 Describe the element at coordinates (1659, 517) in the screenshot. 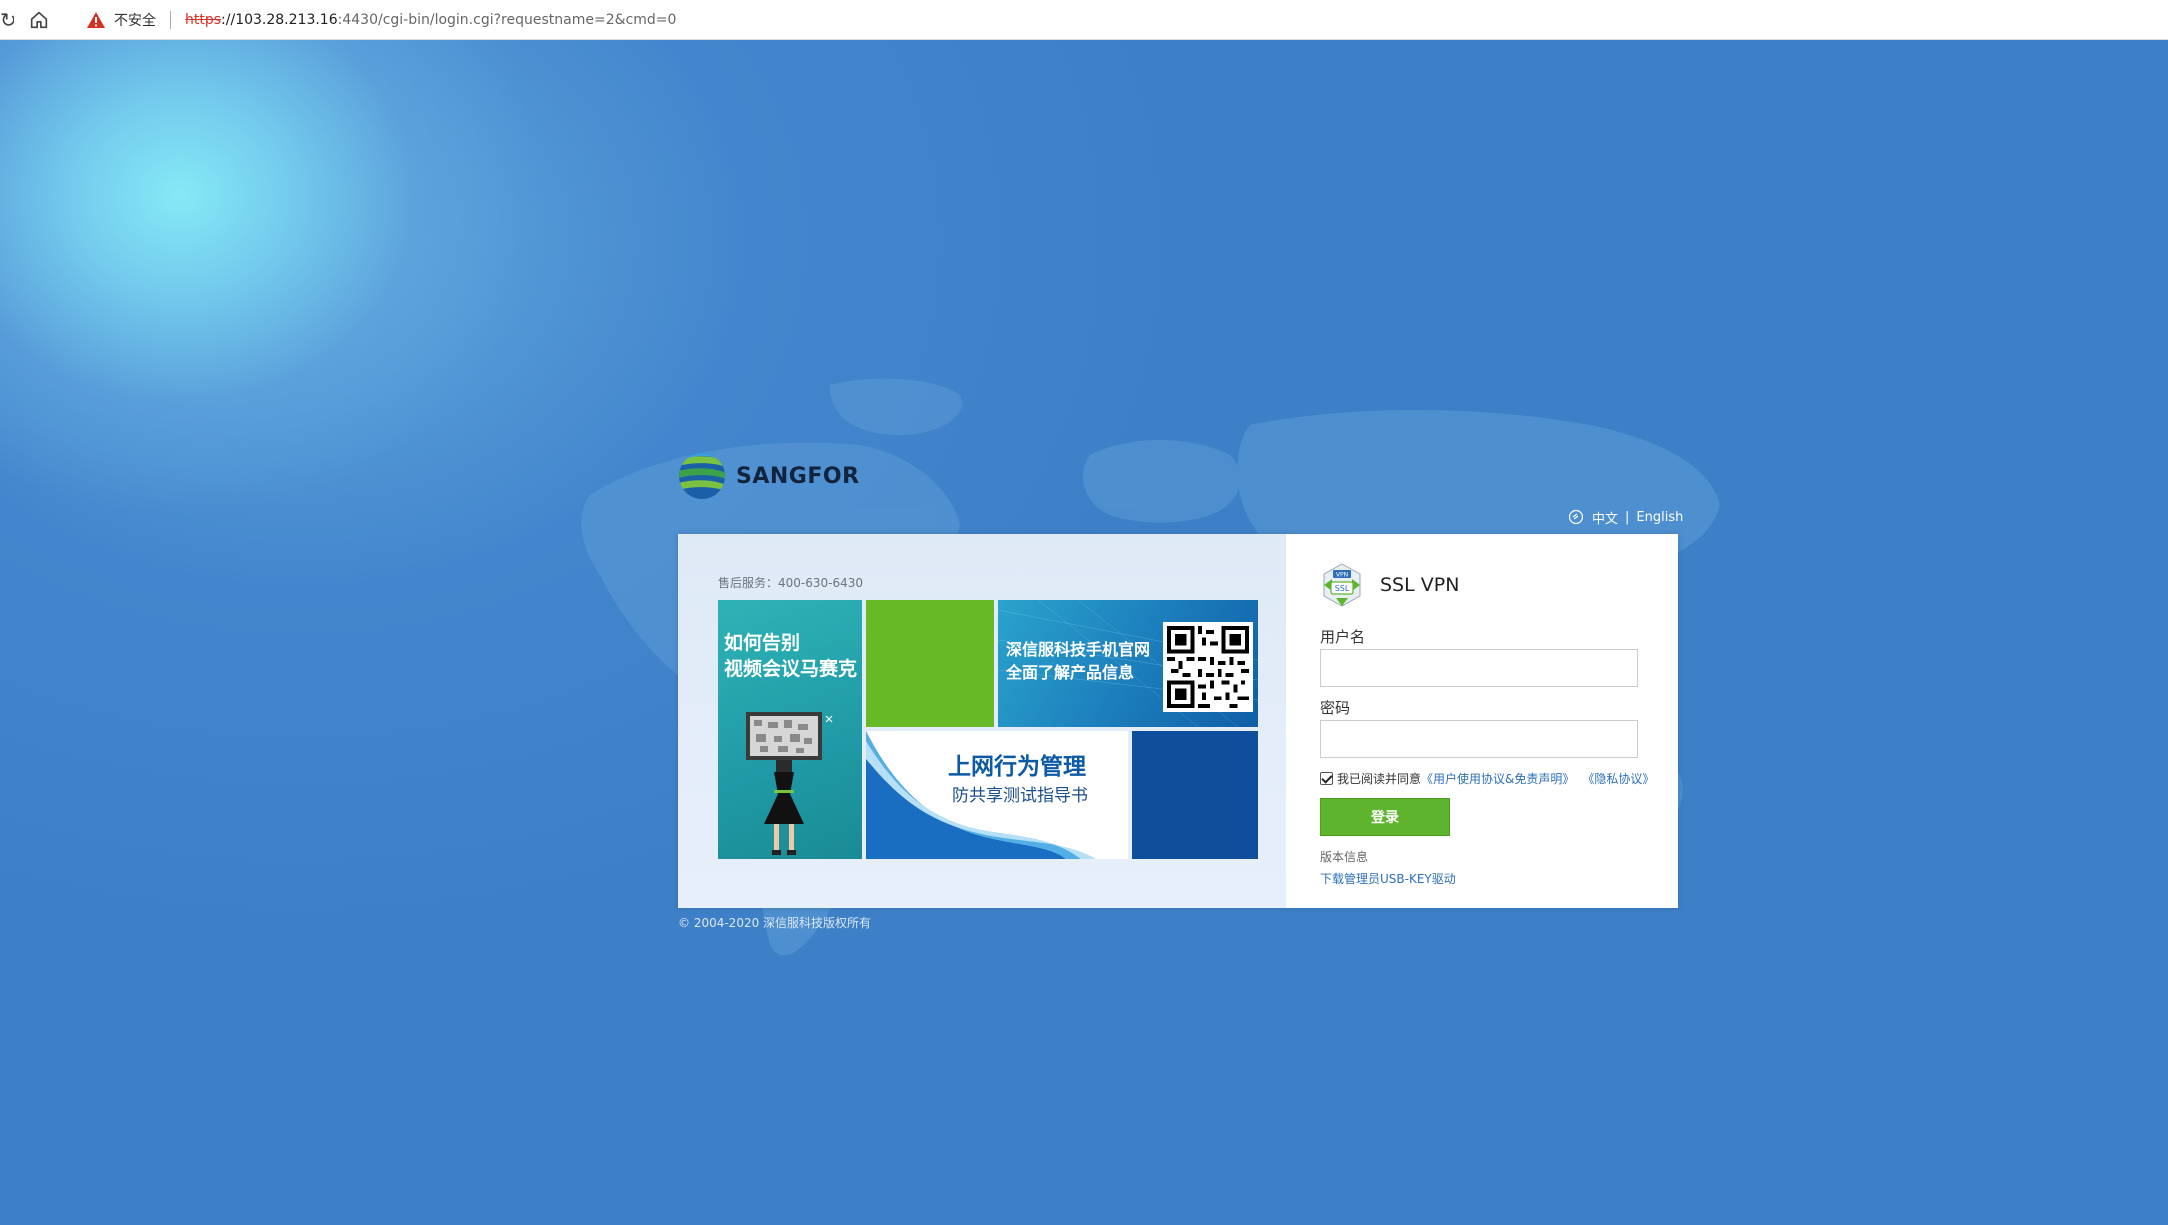

I see `language-english-link: English` at that location.